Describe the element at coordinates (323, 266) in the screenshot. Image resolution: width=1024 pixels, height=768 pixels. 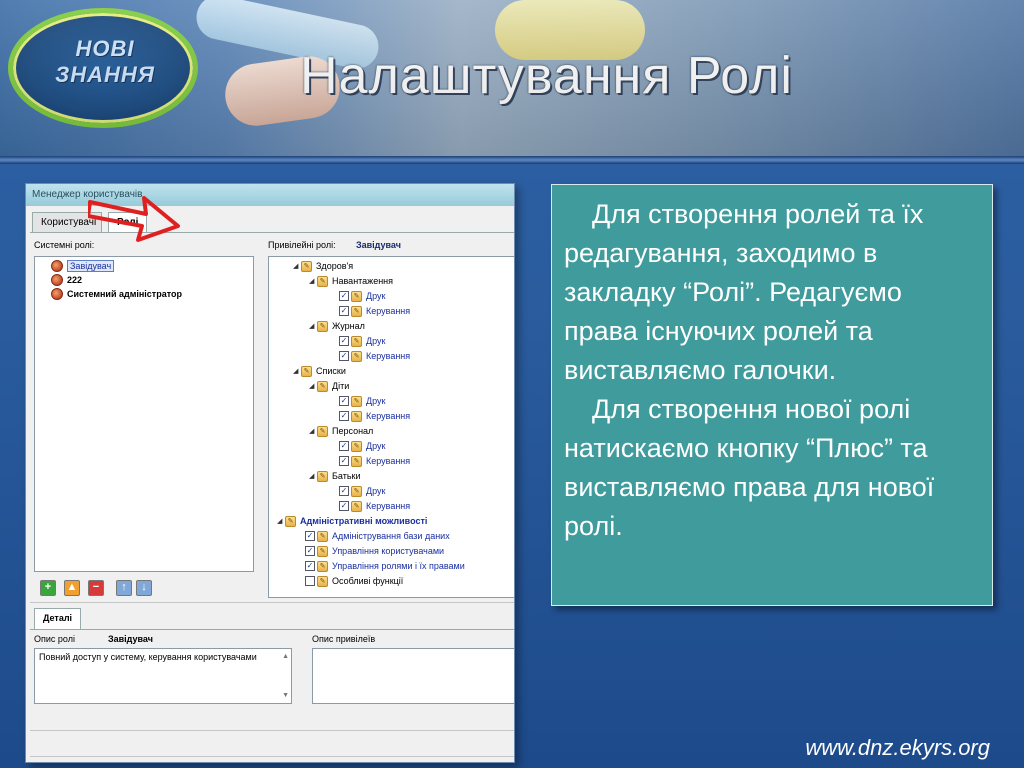
I see `tree-node: ◢ ✎ Здоров'я` at that location.